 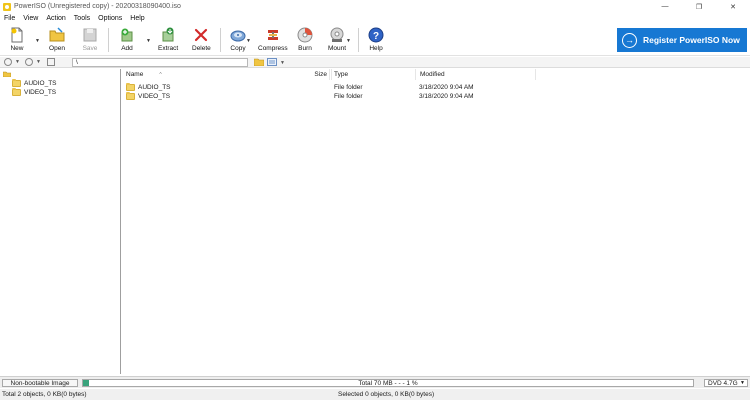 What do you see at coordinates (375, 62) in the screenshot?
I see `navigation-bar: ▼ ▼ \ ▼` at bounding box center [375, 62].